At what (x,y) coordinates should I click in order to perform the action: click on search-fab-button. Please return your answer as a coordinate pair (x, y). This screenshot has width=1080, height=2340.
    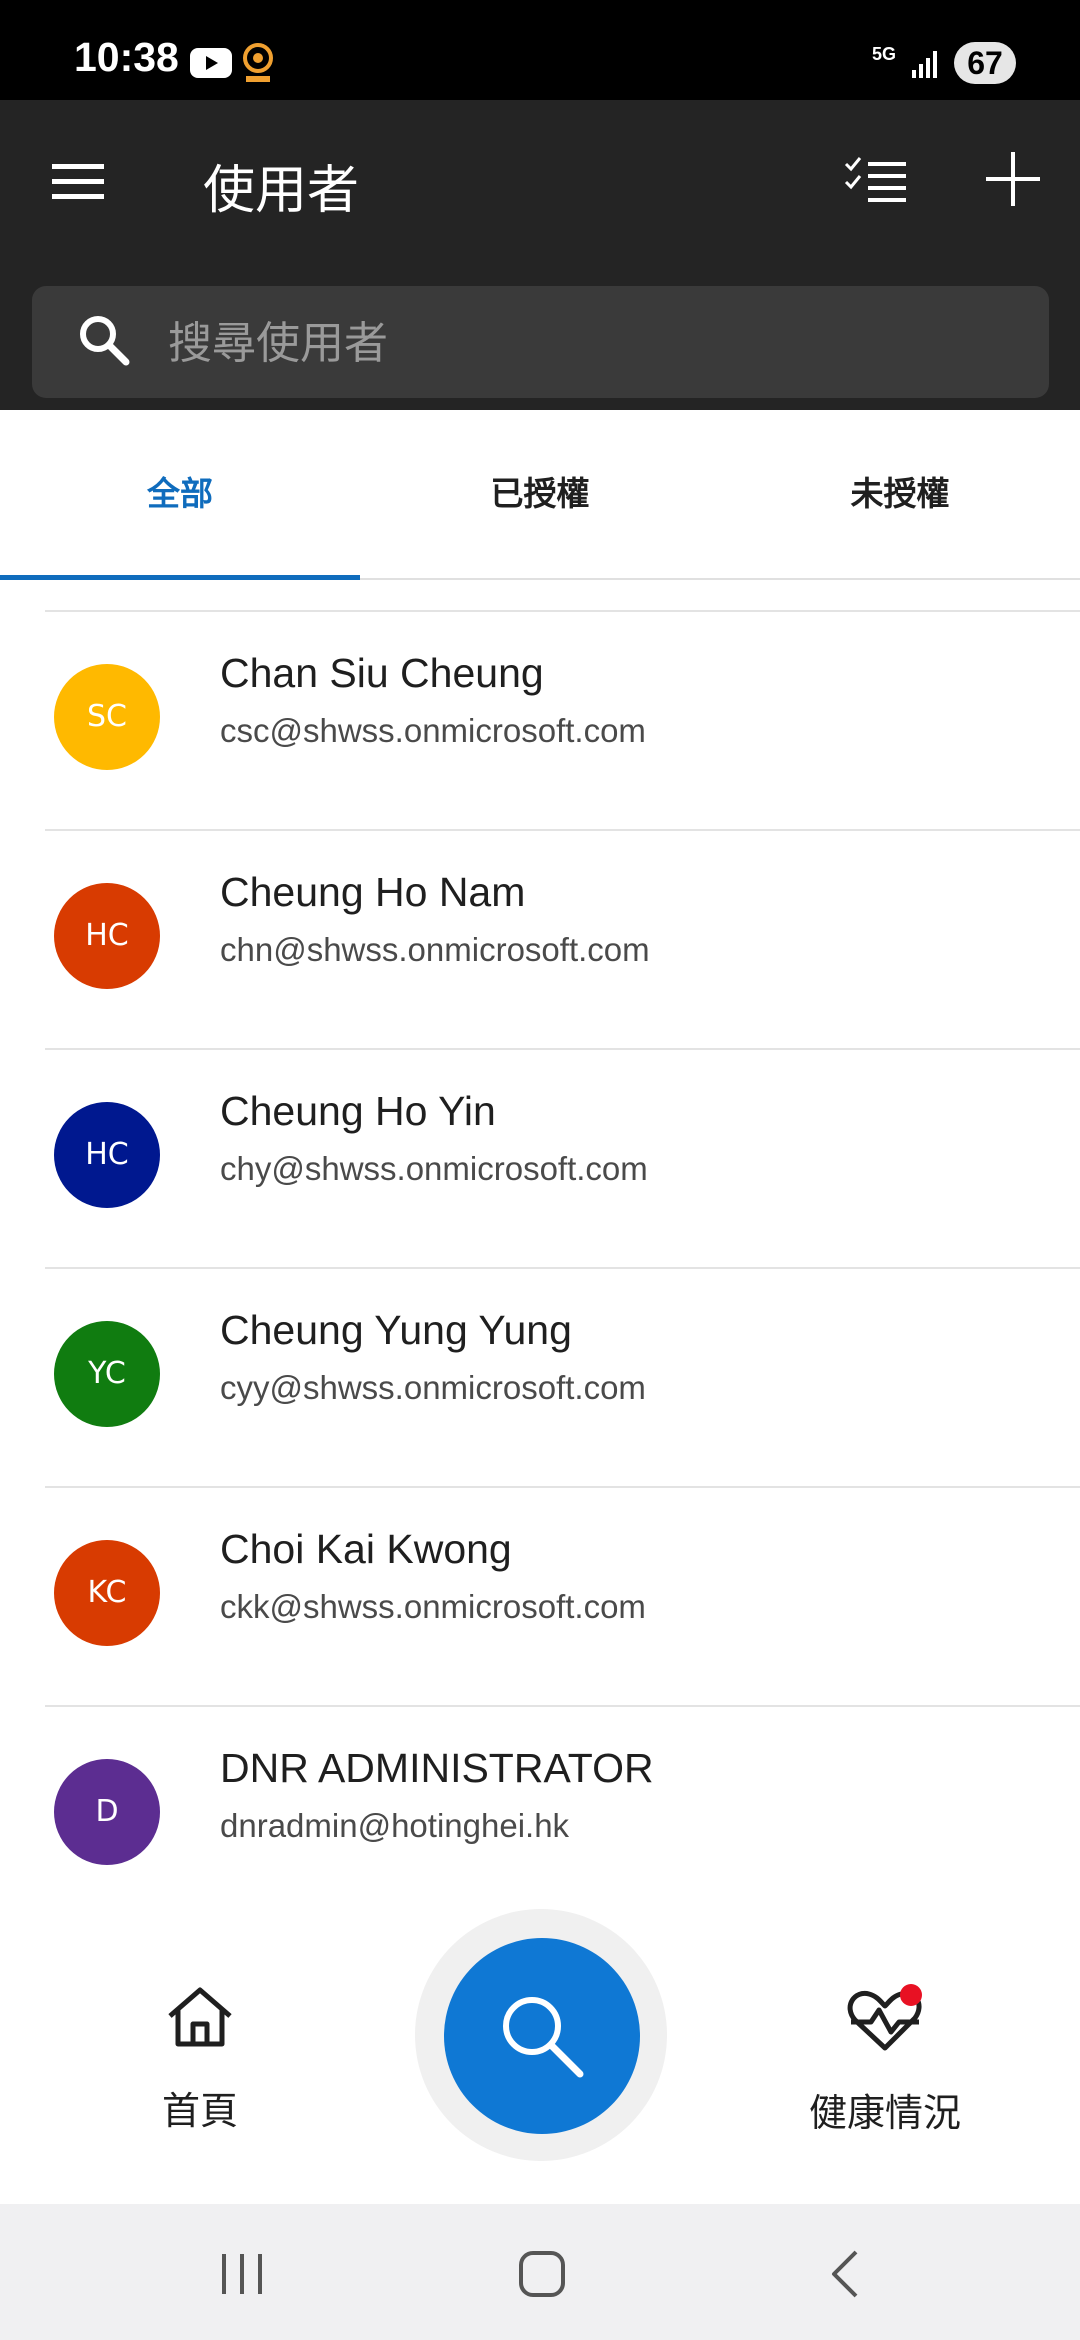
    Looking at the image, I should click on (542, 2036).